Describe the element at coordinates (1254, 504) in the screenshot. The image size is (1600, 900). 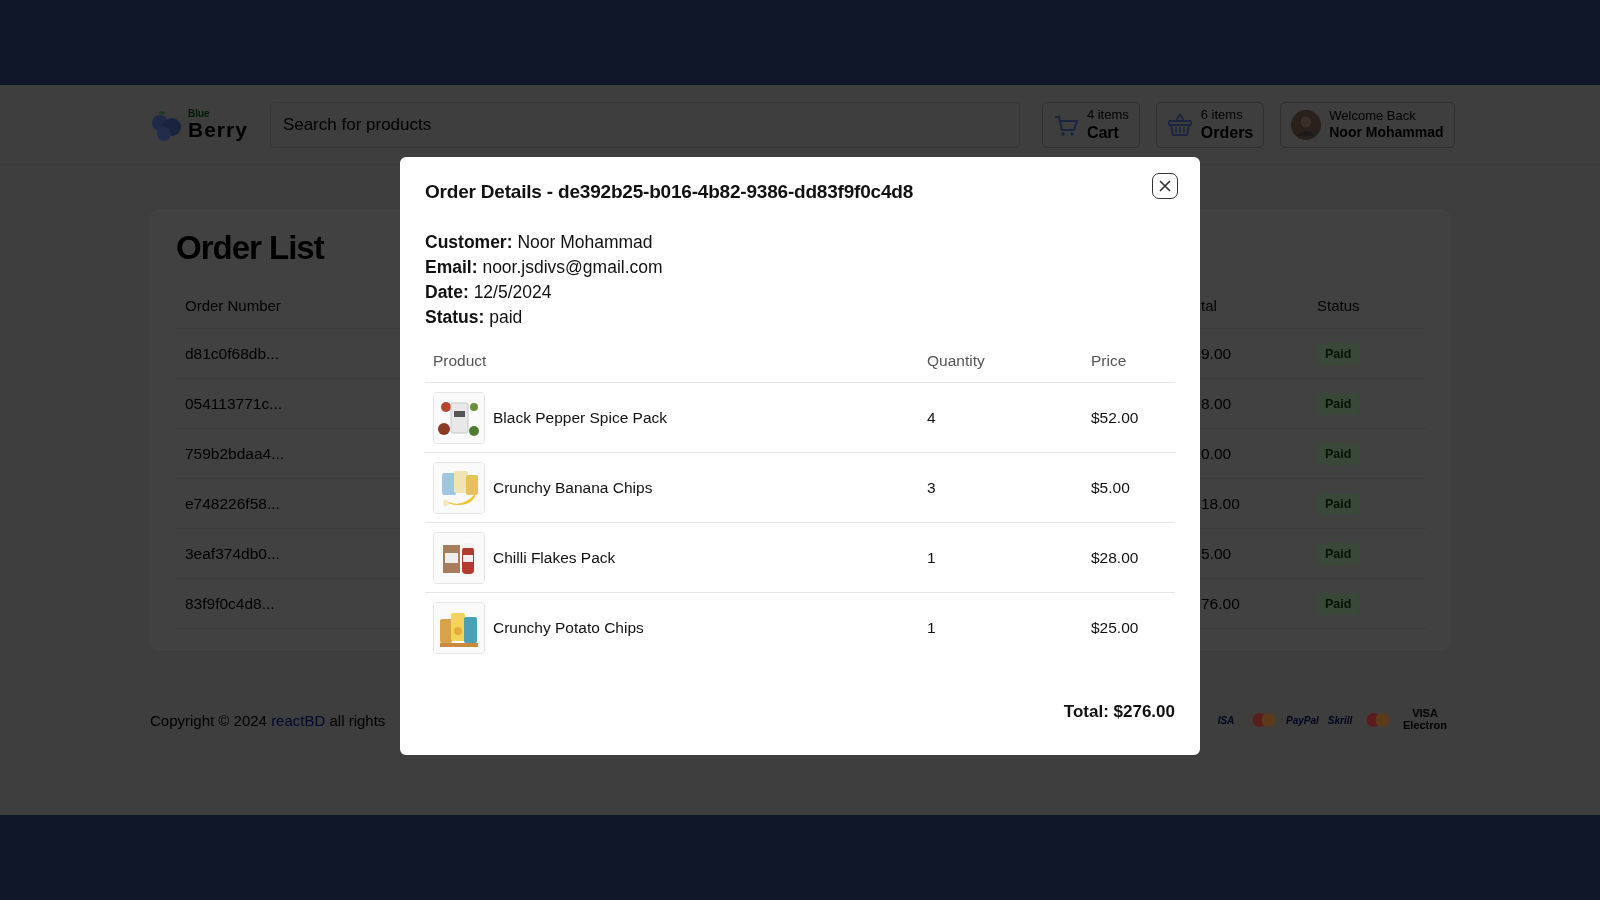
I see `table-cell: 18.00` at that location.